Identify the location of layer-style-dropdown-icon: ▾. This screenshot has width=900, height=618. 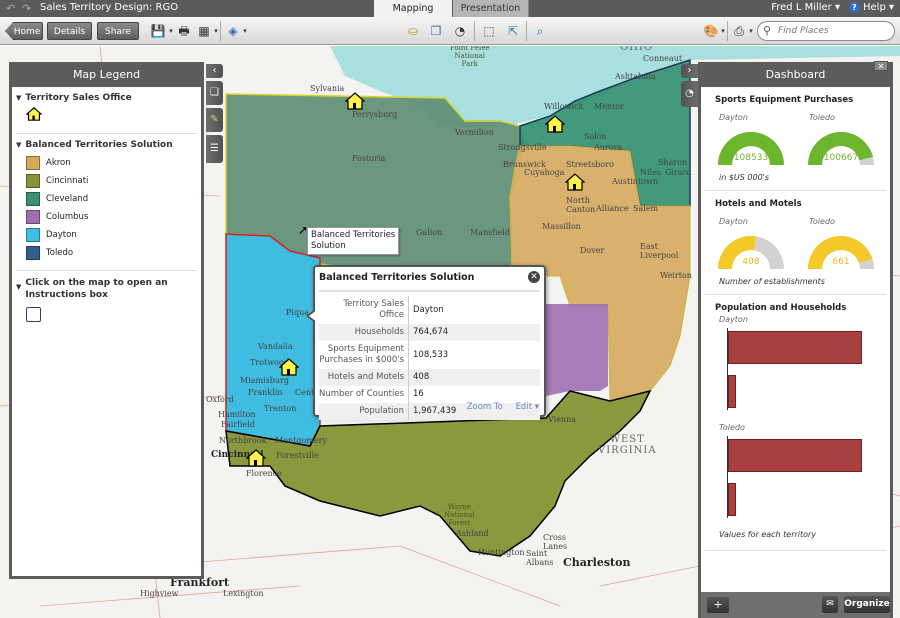
(245, 31).